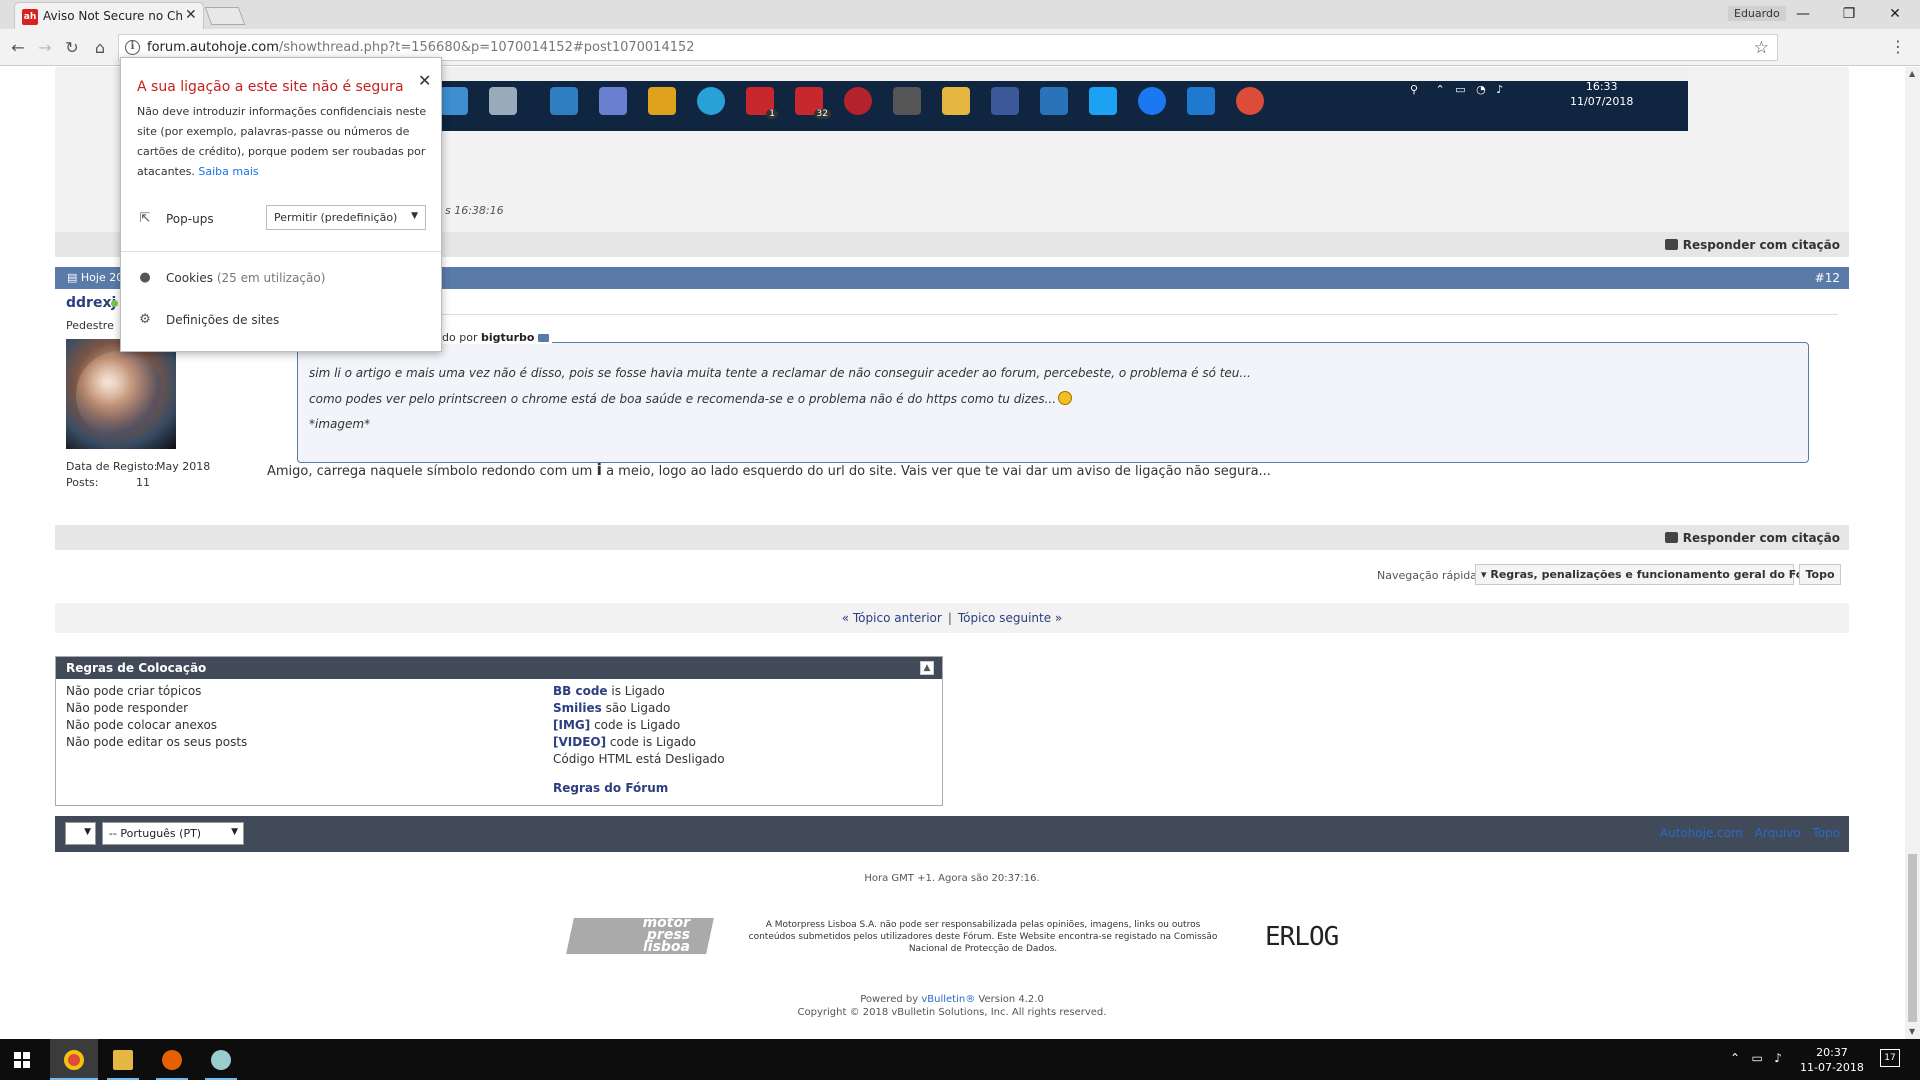 This screenshot has height=1080, width=1920. Describe the element at coordinates (72, 48) in the screenshot. I see `reload-button: ↻` at that location.